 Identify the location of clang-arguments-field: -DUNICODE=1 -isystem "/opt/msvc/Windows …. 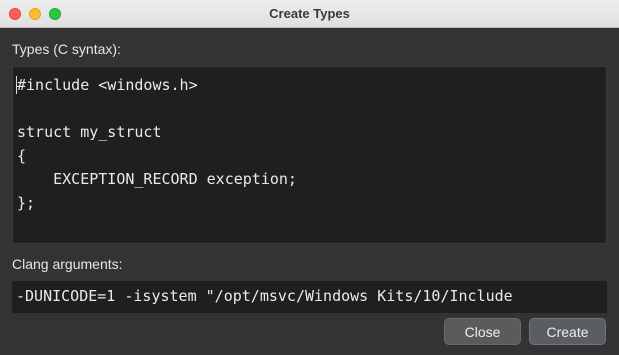
(309, 297).